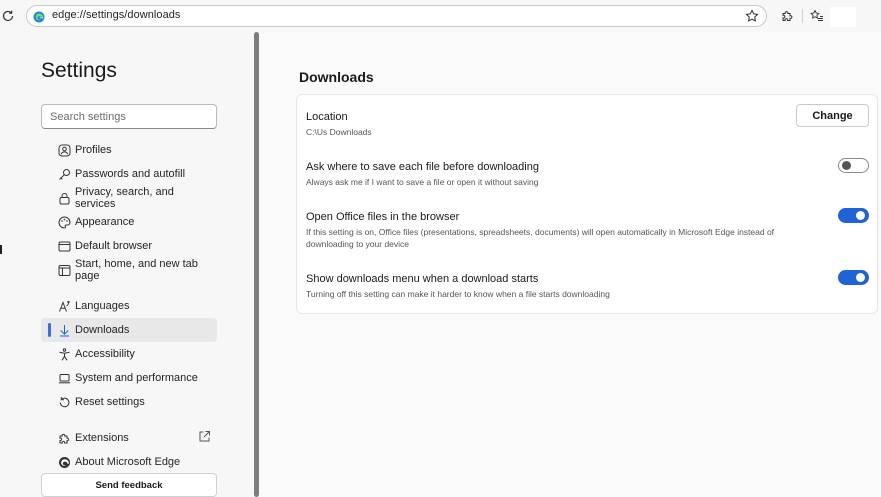 The height and width of the screenshot is (497, 881). I want to click on search-input, so click(129, 116).